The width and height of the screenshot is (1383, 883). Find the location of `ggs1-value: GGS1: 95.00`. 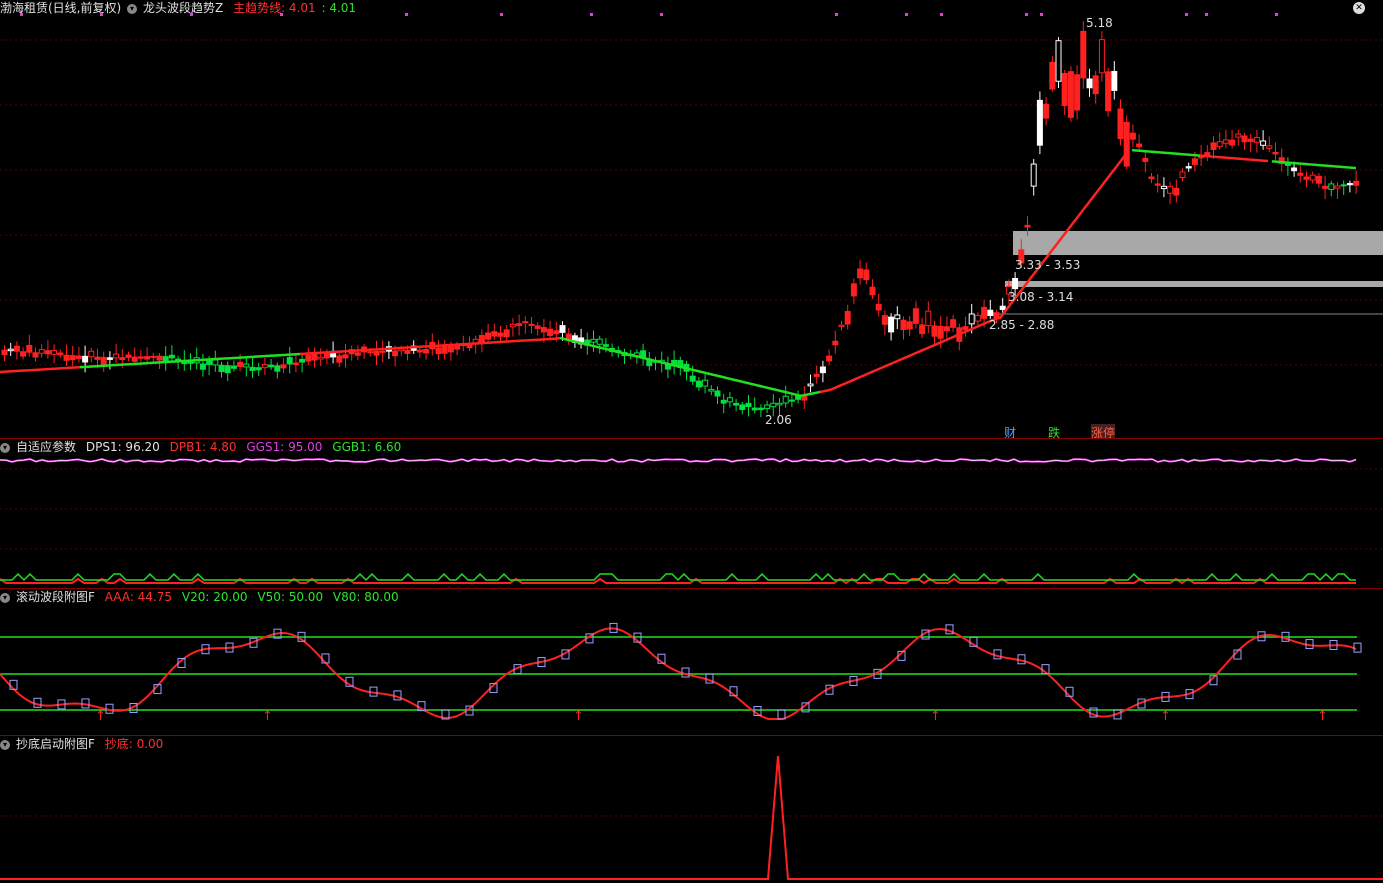

ggs1-value: GGS1: 95.00 is located at coordinates (284, 447).